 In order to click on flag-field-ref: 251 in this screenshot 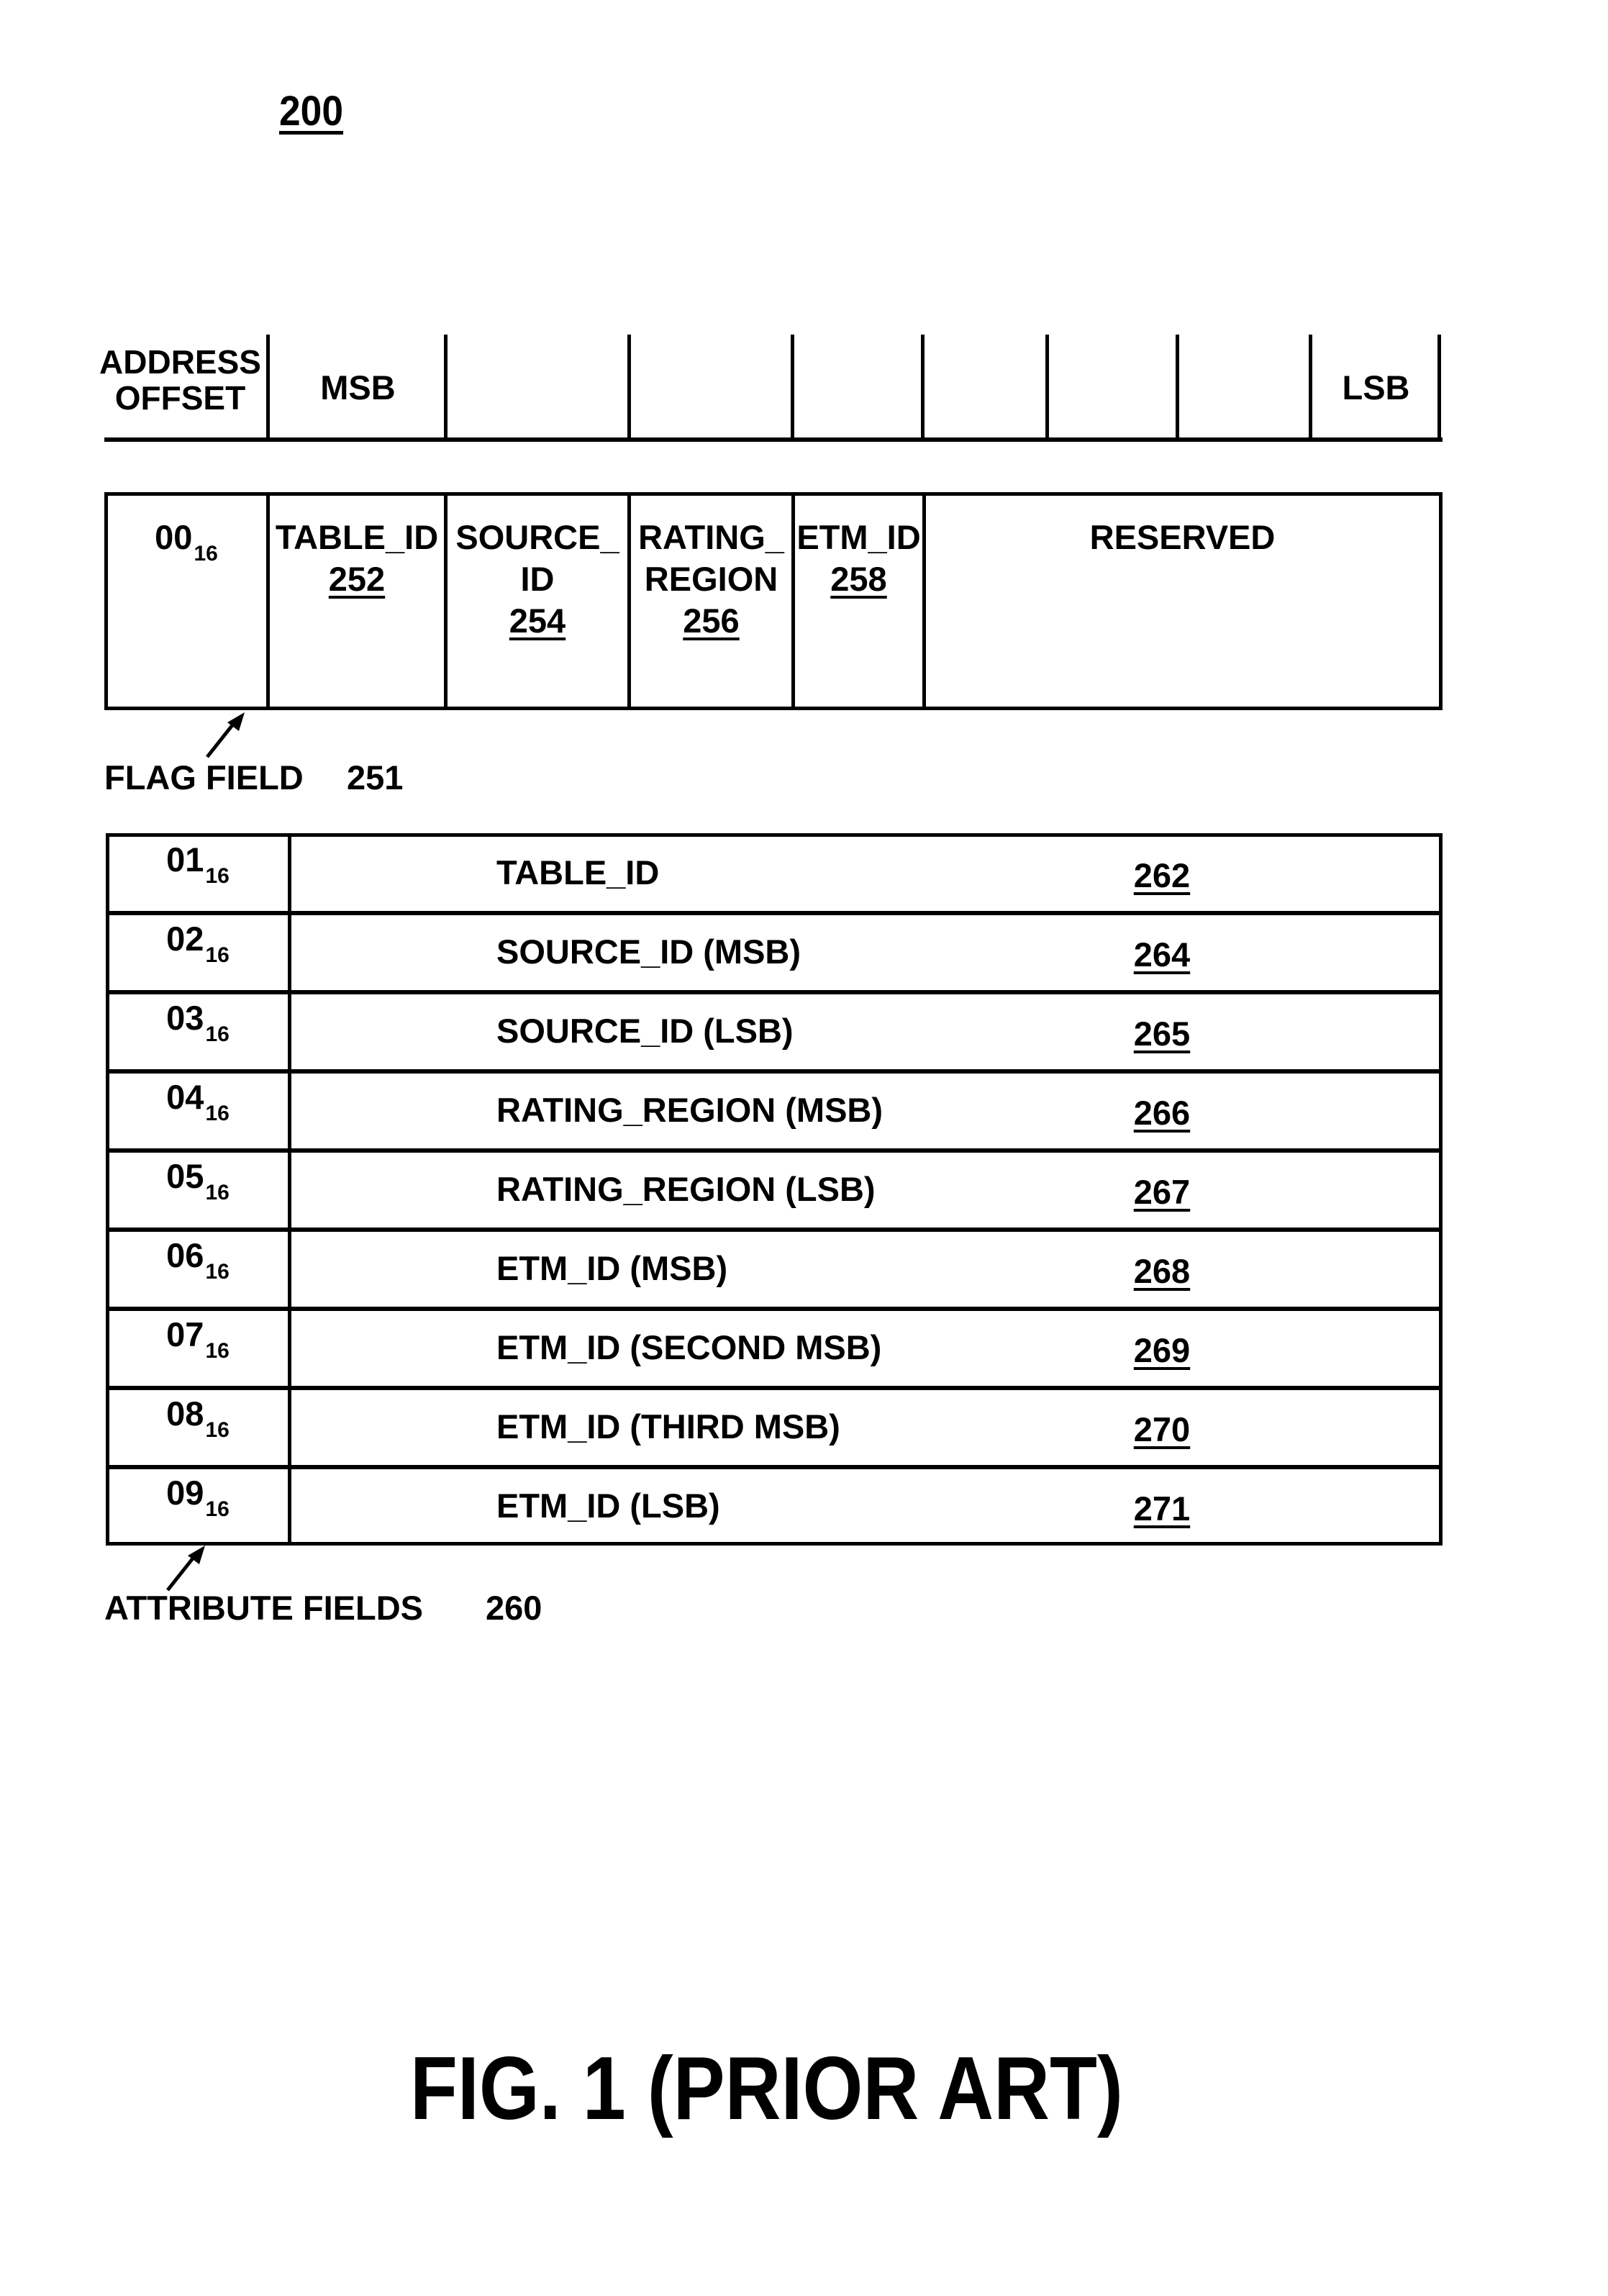, I will do `click(375, 777)`.